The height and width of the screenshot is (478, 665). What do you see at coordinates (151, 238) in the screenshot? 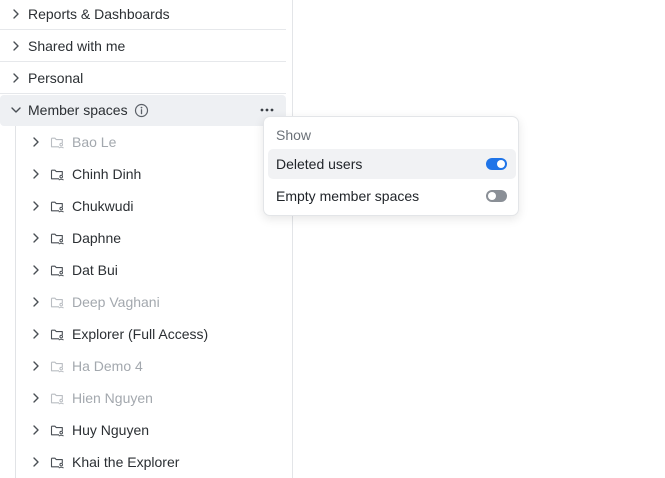
I see `member-space-item: Daphne` at bounding box center [151, 238].